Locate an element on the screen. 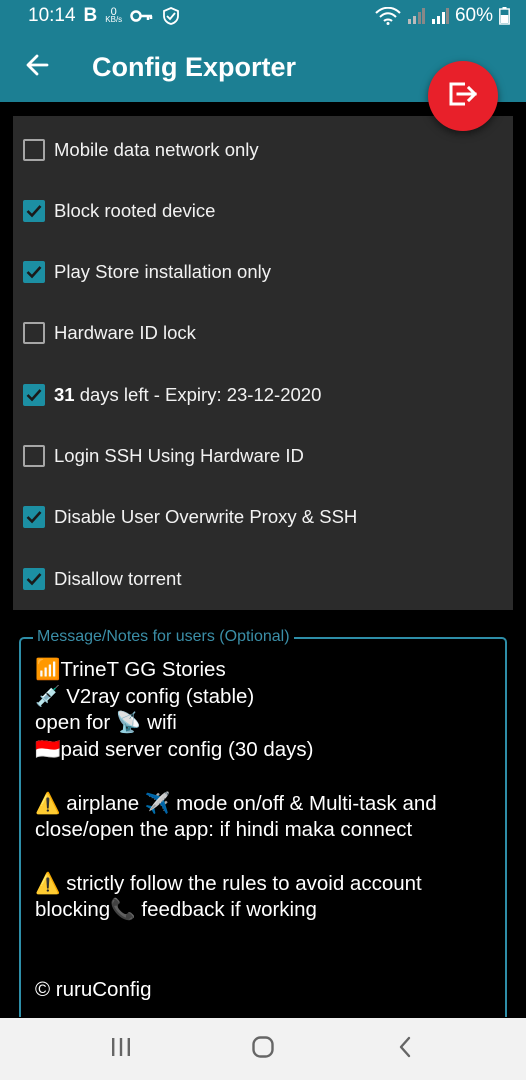 This screenshot has width=526, height=1080. checkbox-block-rooted is located at coordinates (34, 211).